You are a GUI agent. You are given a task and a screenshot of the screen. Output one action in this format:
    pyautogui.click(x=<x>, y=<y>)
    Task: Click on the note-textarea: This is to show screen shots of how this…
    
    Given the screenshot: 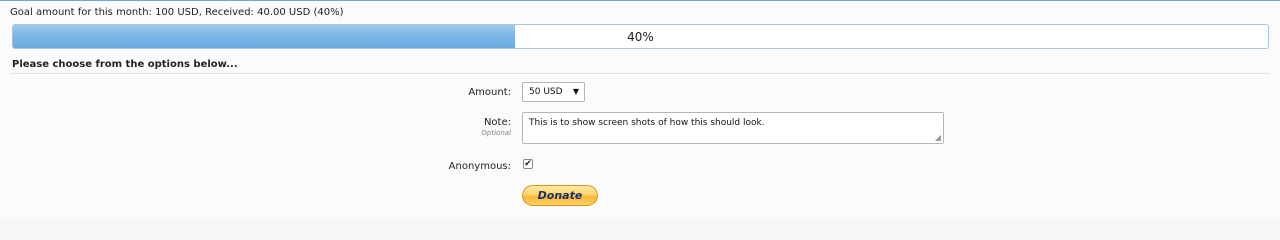 What is the action you would take?
    pyautogui.click(x=733, y=128)
    